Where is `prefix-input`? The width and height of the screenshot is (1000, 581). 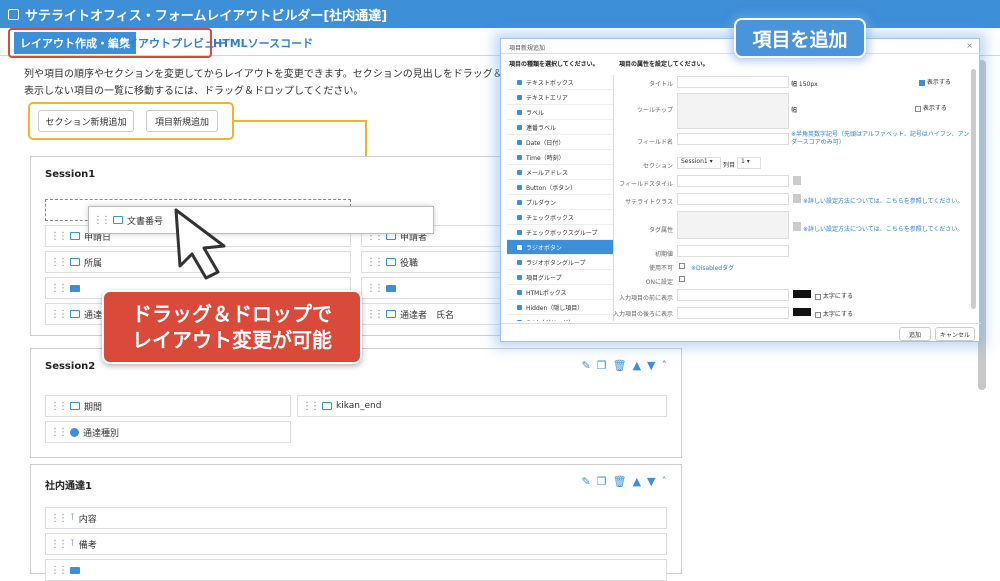 prefix-input is located at coordinates (733, 295).